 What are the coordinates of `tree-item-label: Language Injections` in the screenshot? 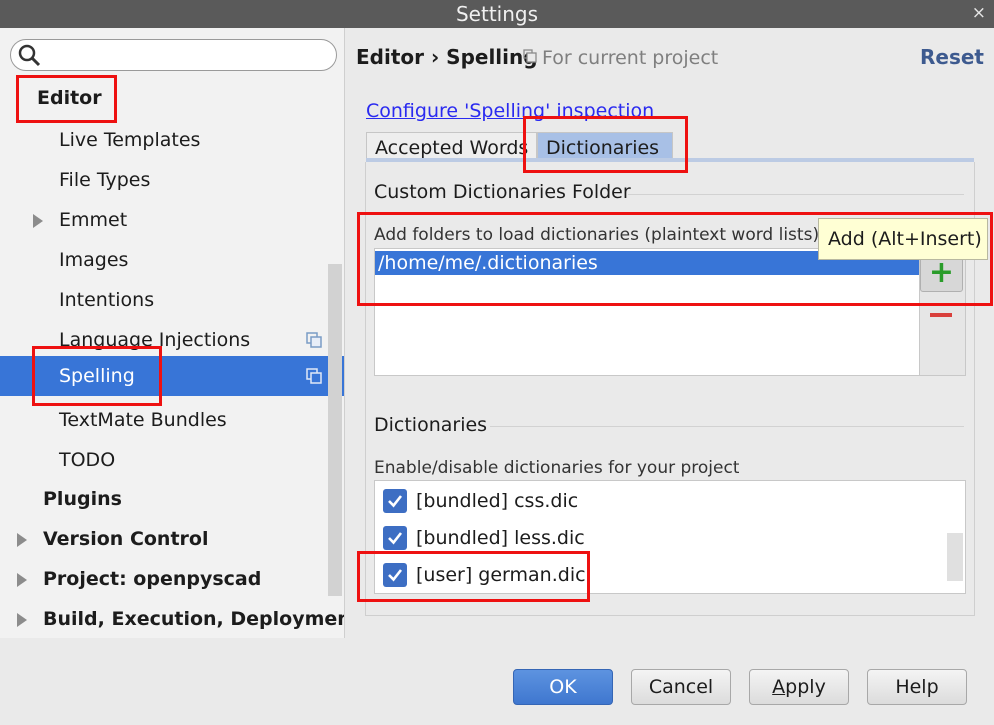 It's located at (155, 340).